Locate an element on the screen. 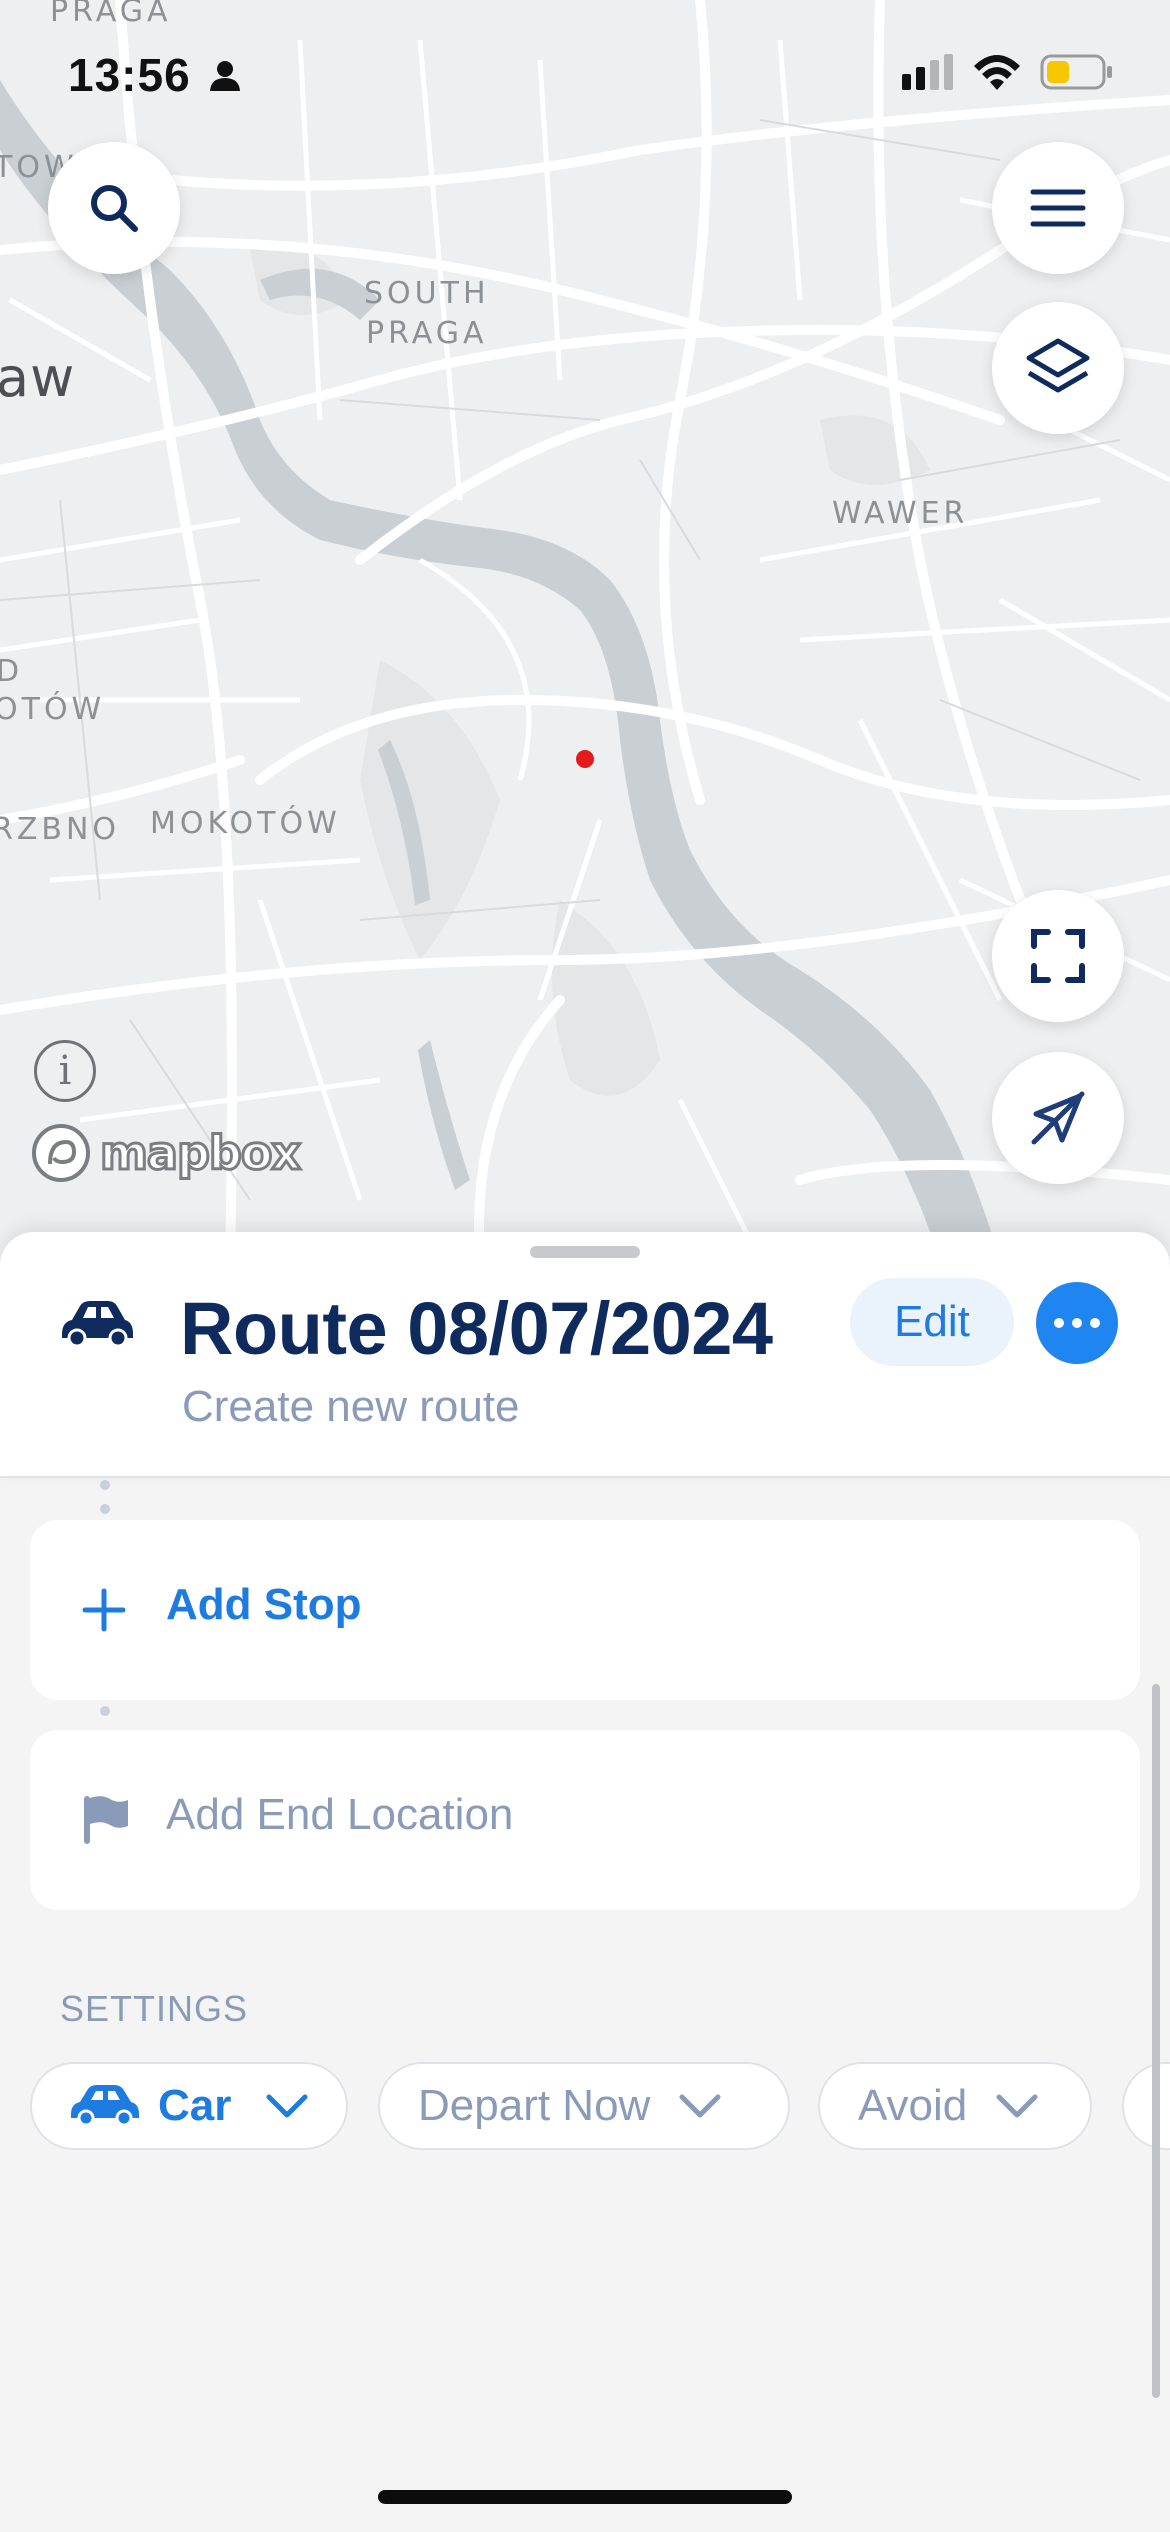  additional-settings-chip is located at coordinates (1146, 2106).